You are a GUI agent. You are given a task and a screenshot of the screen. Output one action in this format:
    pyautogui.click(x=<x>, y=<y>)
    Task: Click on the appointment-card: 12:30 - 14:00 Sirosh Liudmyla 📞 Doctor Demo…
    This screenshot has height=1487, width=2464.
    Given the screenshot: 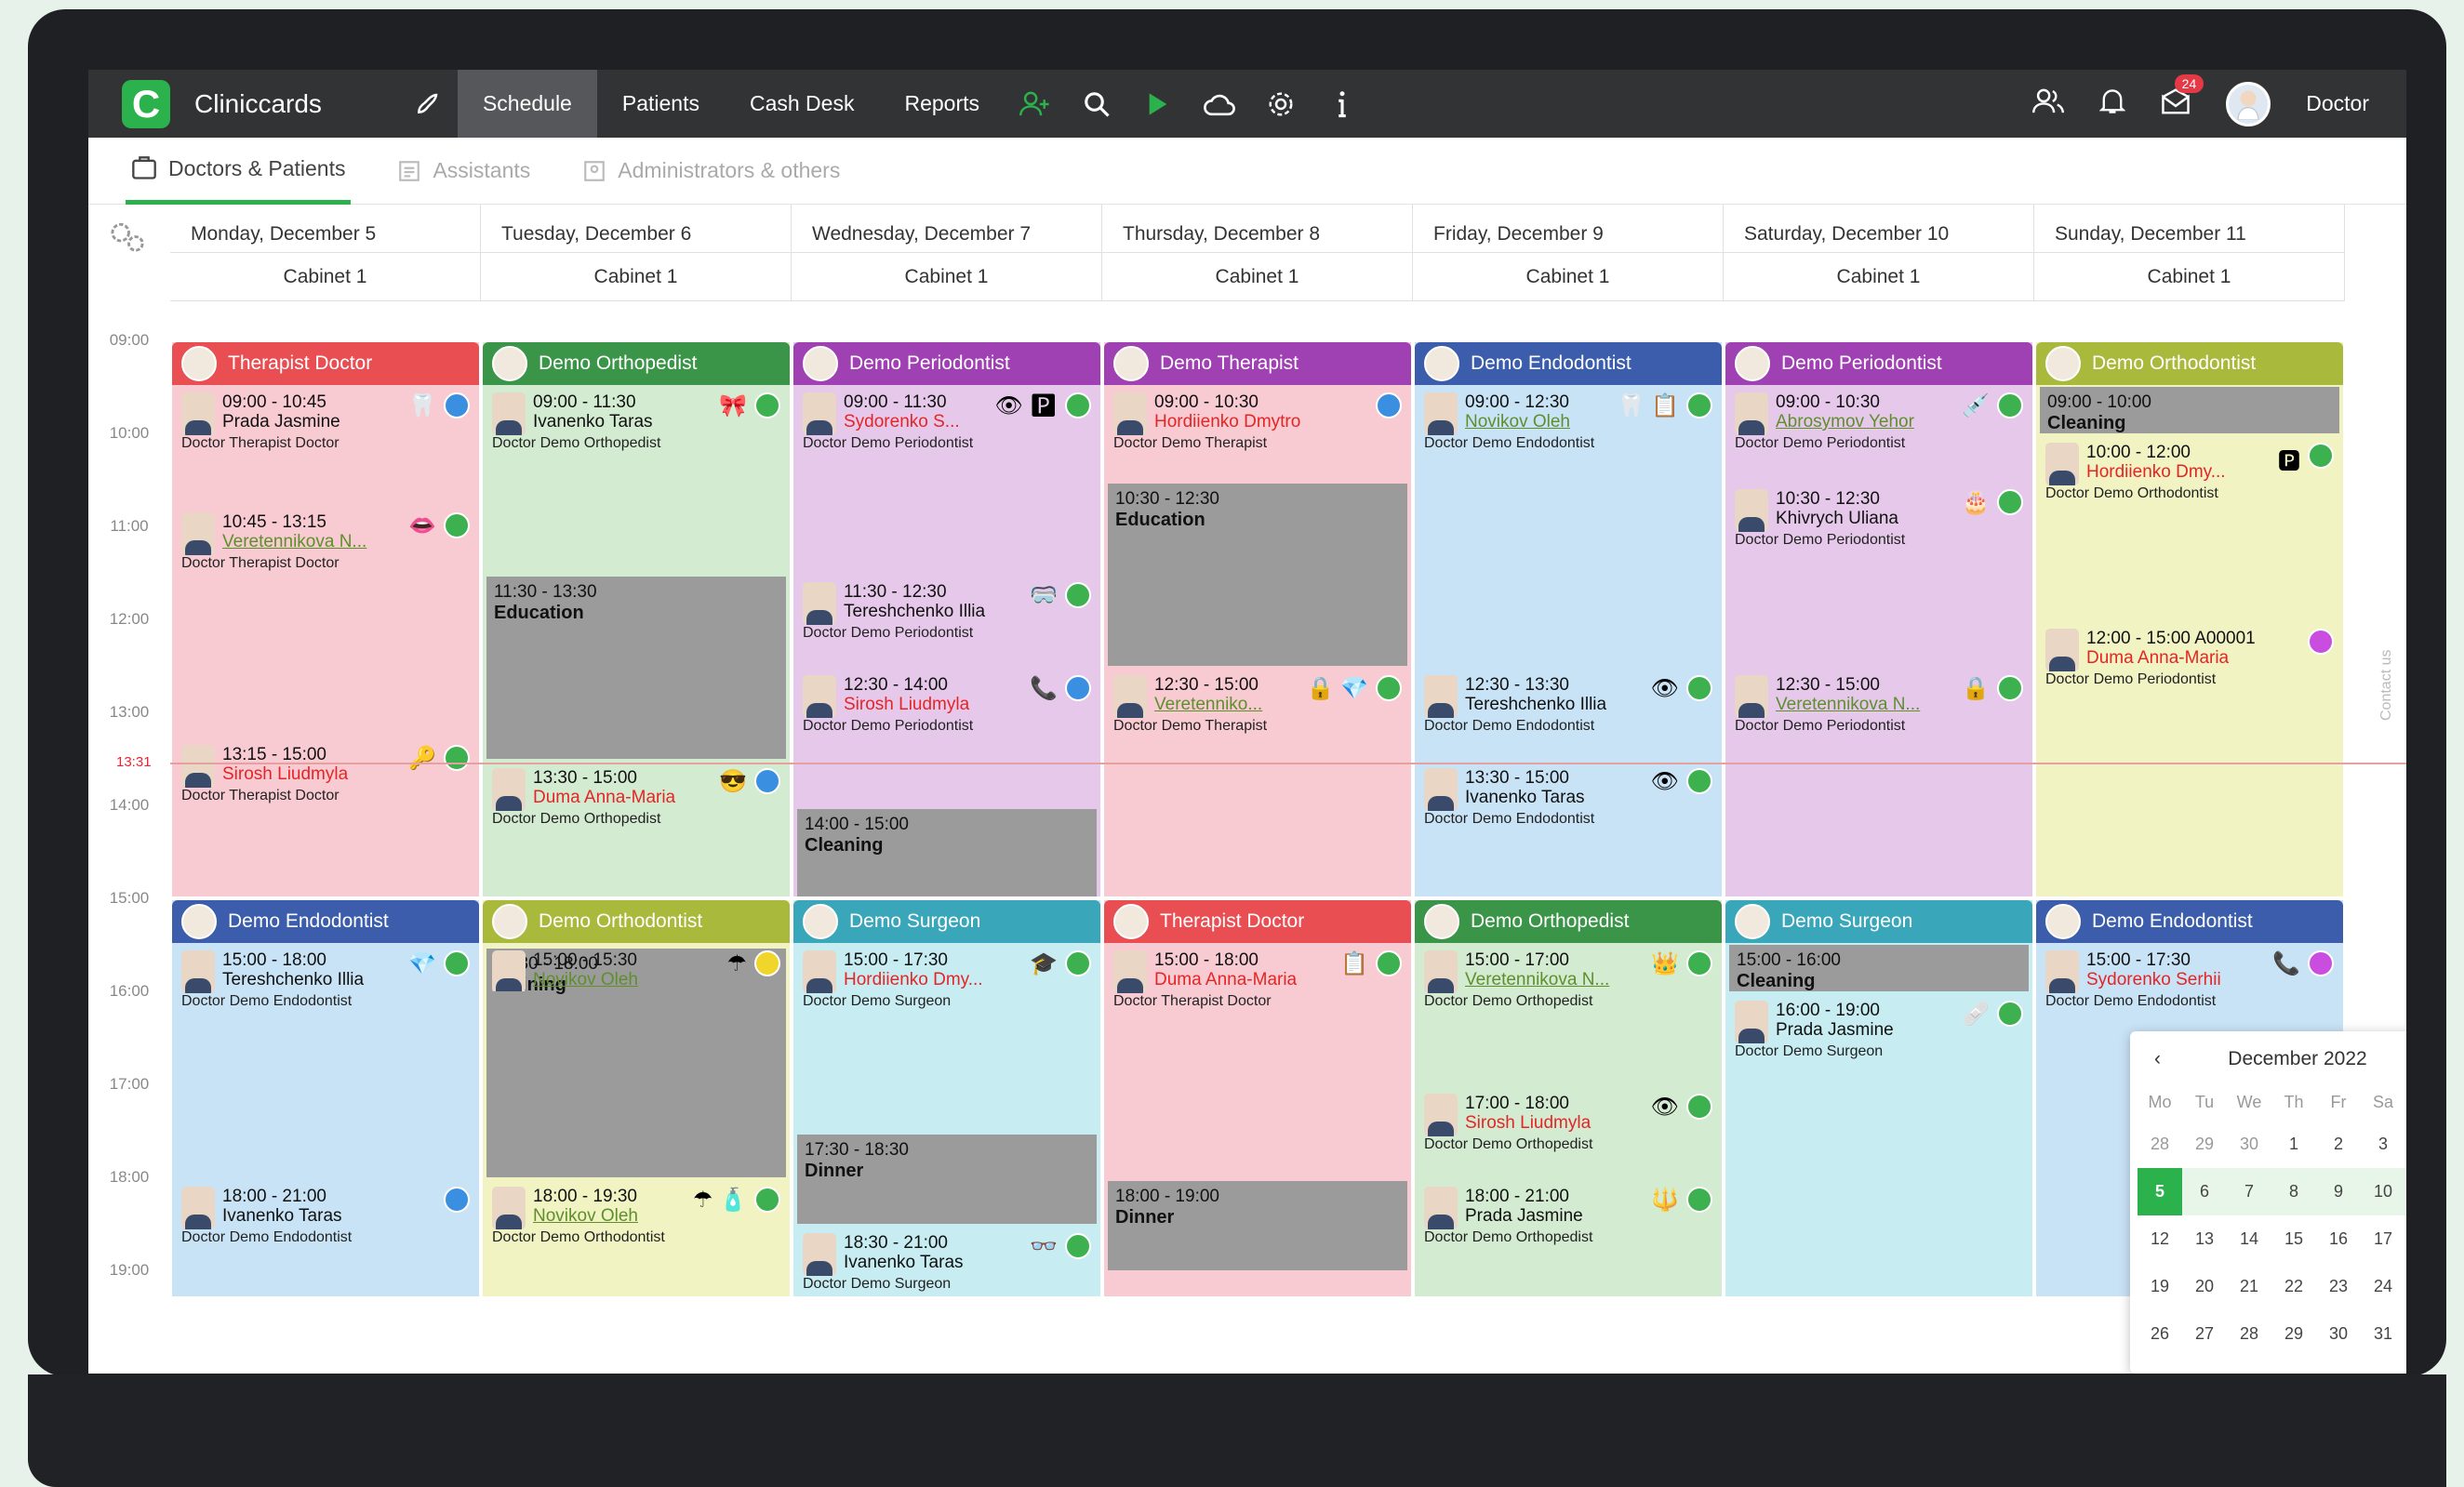 What is the action you would take?
    pyautogui.click(x=947, y=737)
    